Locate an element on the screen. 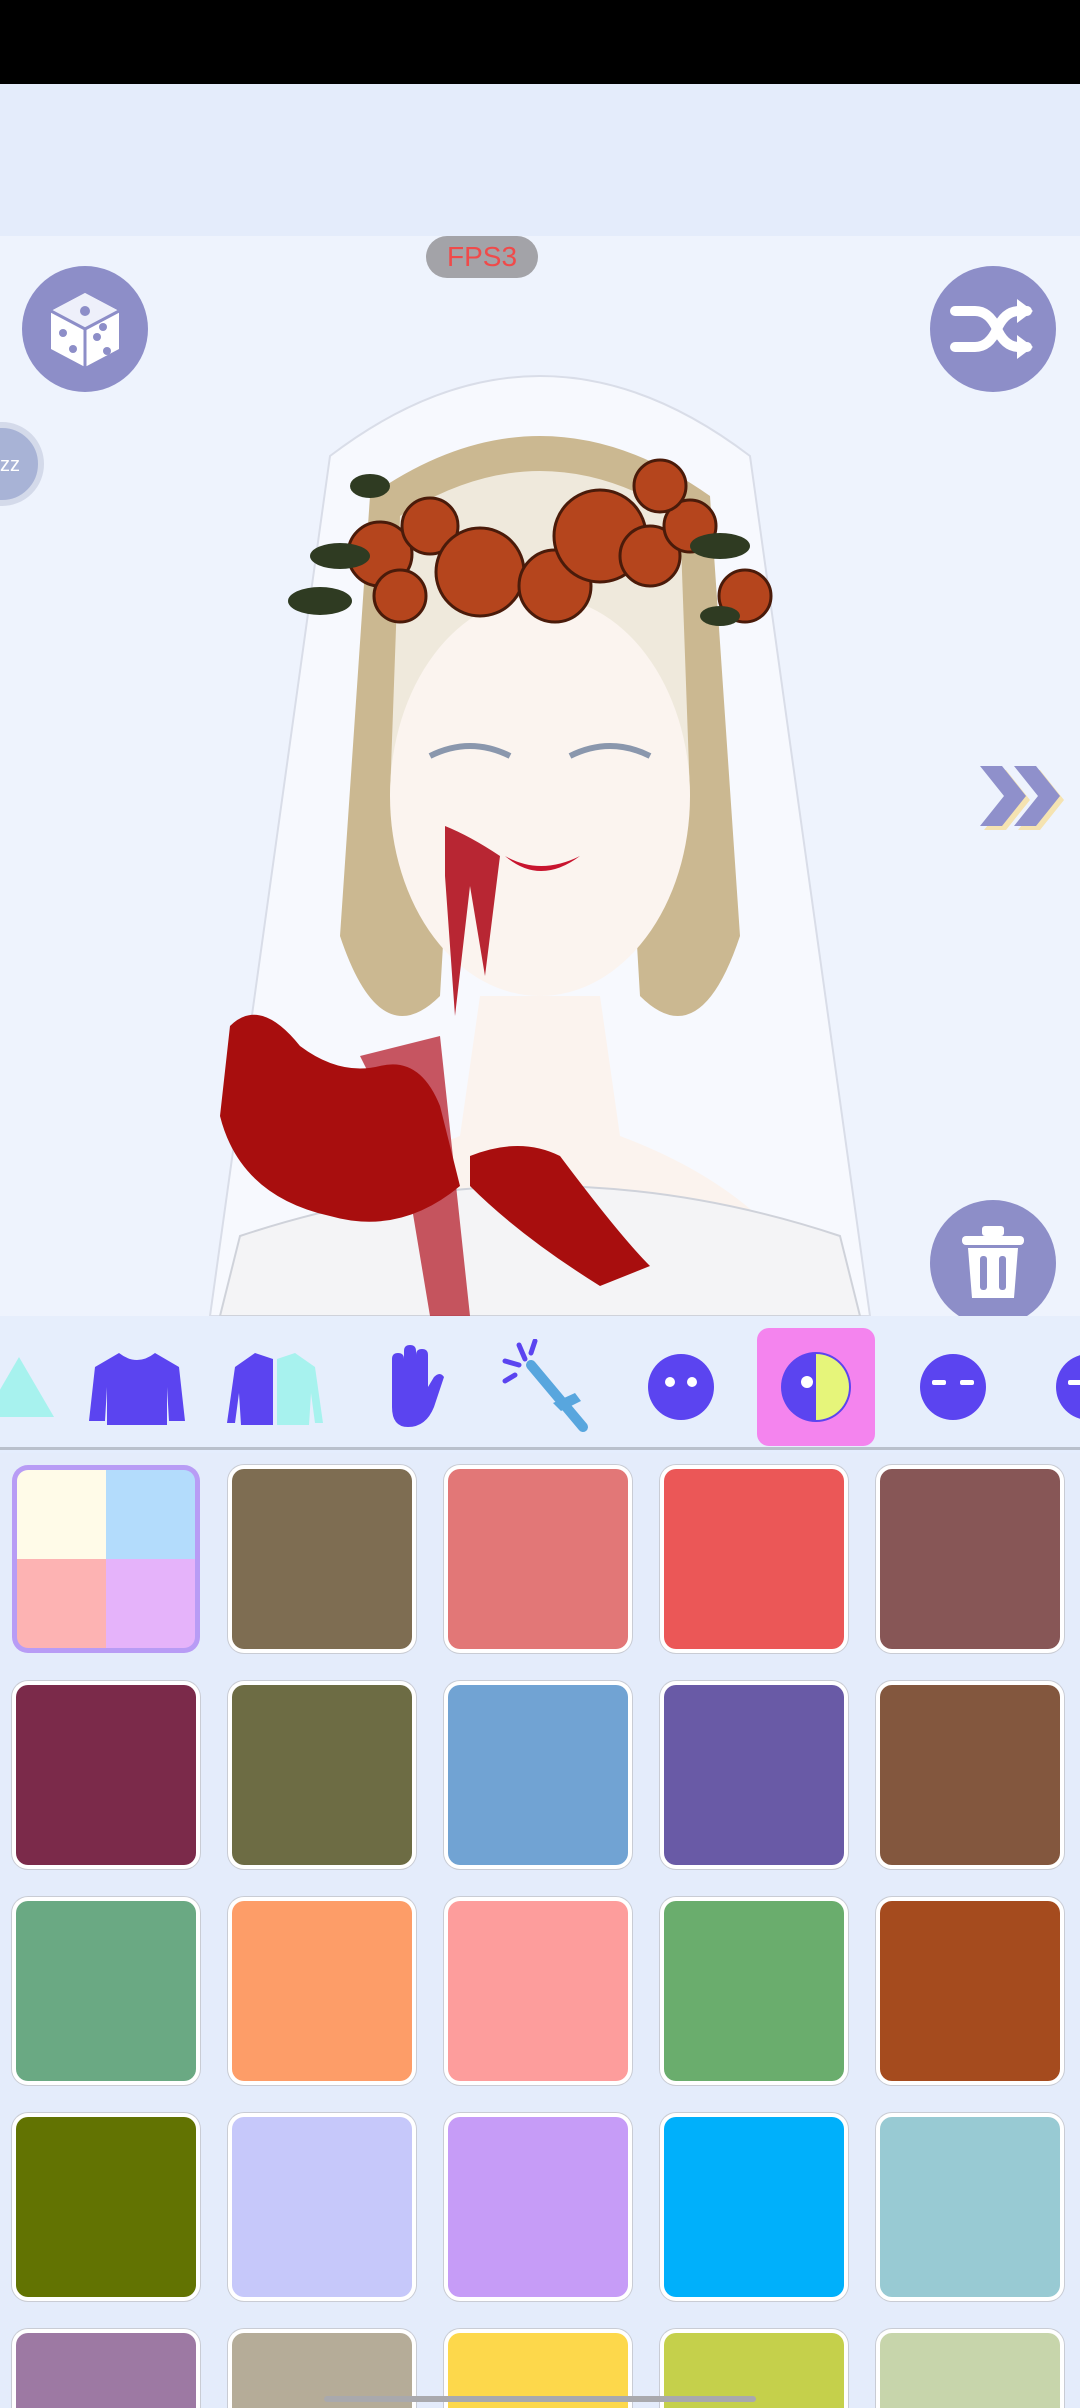  dice-icon is located at coordinates (85, 330).